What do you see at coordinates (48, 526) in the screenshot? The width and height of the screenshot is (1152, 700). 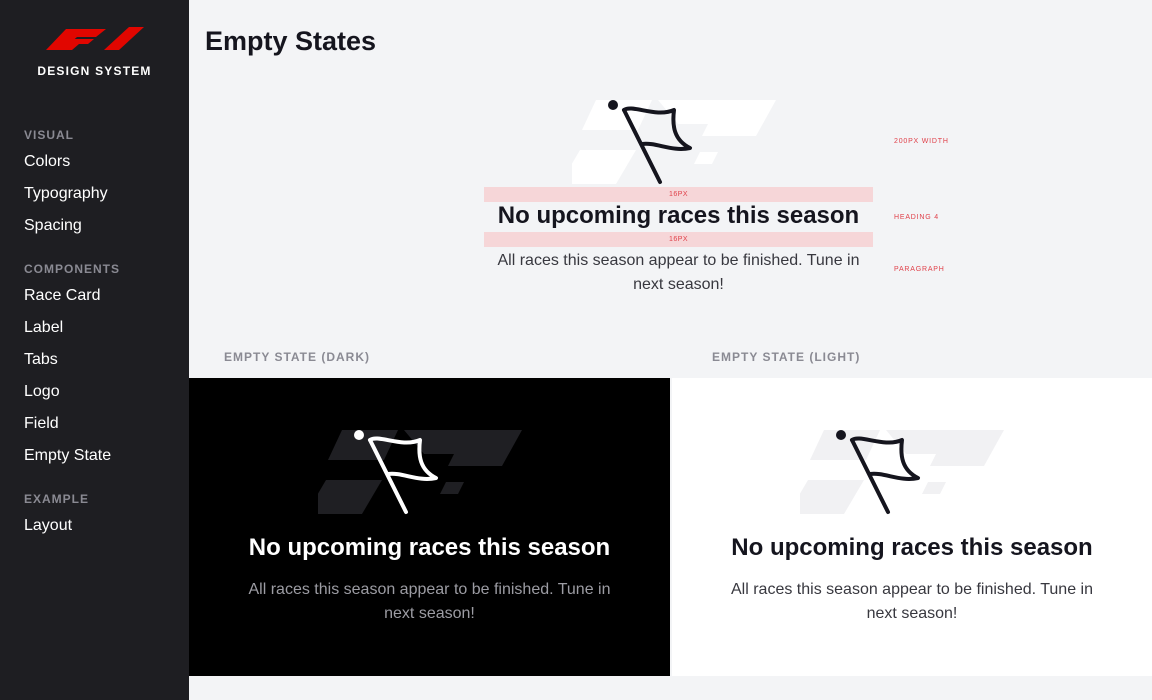 I see `nav-item-layout: Layout` at bounding box center [48, 526].